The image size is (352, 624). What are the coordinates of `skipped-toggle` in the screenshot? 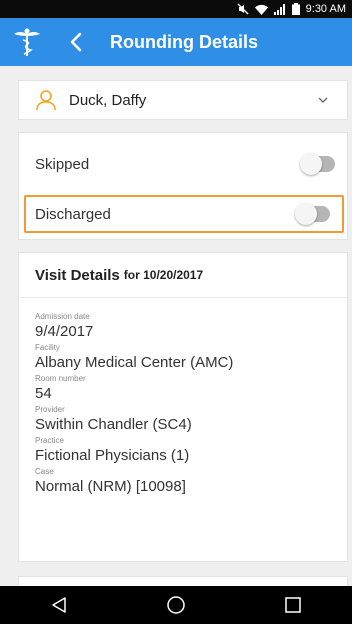 It's located at (317, 164).